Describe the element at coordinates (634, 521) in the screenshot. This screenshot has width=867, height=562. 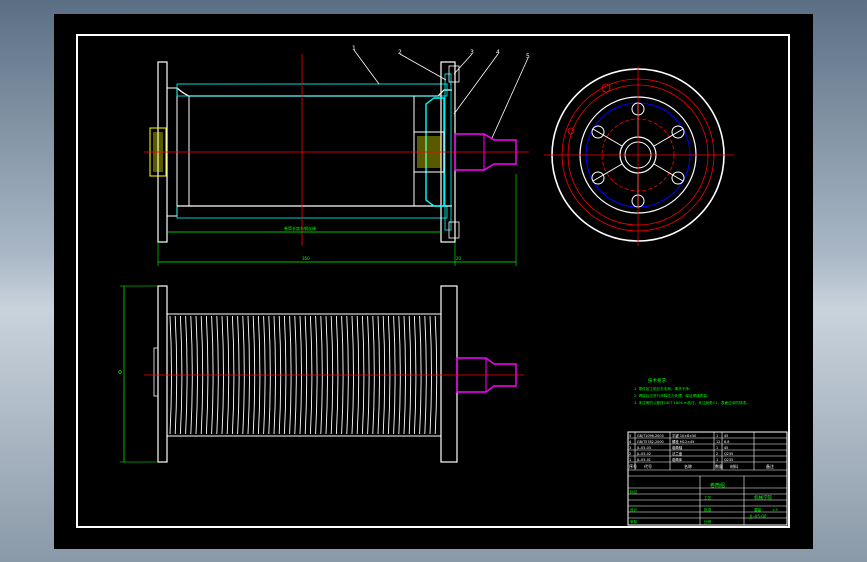
I see `title-block-label: 审核` at that location.